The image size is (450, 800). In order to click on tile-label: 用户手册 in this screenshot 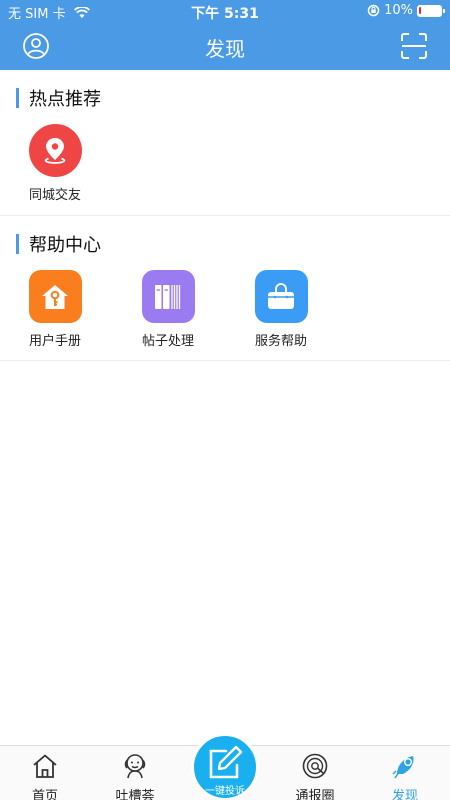, I will do `click(54, 341)`.